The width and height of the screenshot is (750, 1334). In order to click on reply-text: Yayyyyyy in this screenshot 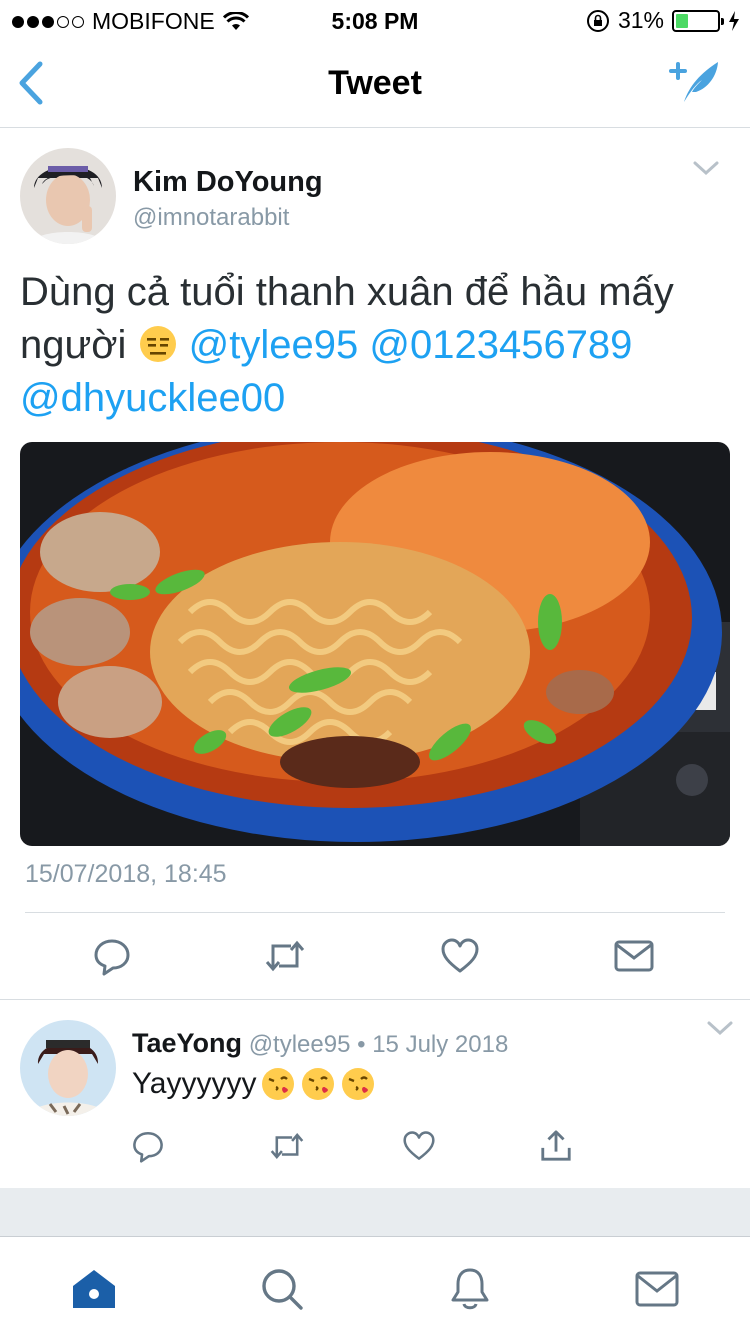, I will do `click(194, 1083)`.